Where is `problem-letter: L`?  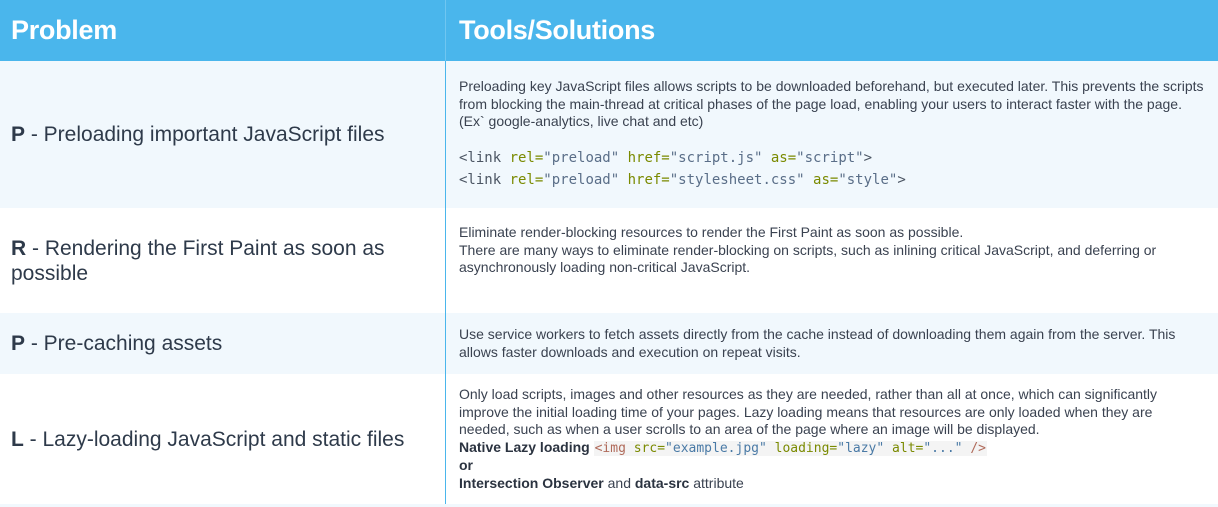 problem-letter: L is located at coordinates (17, 439).